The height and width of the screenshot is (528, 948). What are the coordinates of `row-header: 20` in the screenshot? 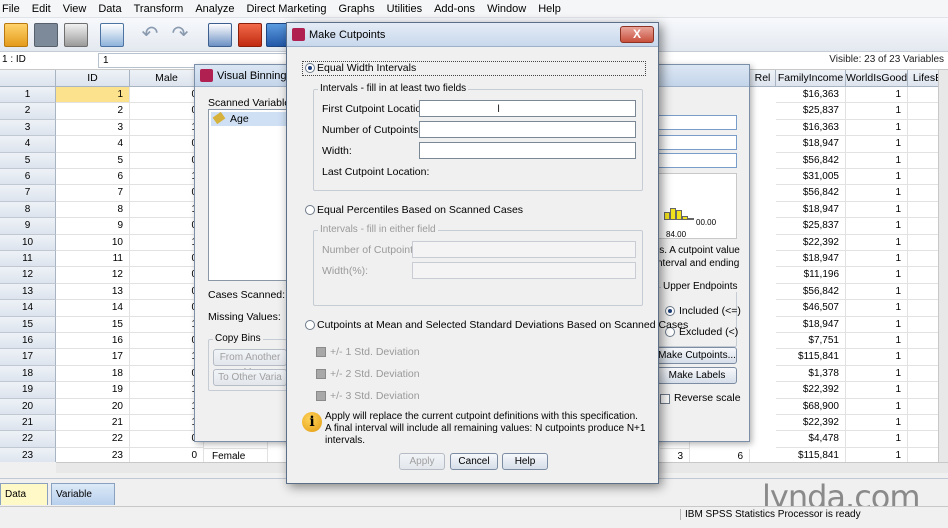 It's located at (28, 406).